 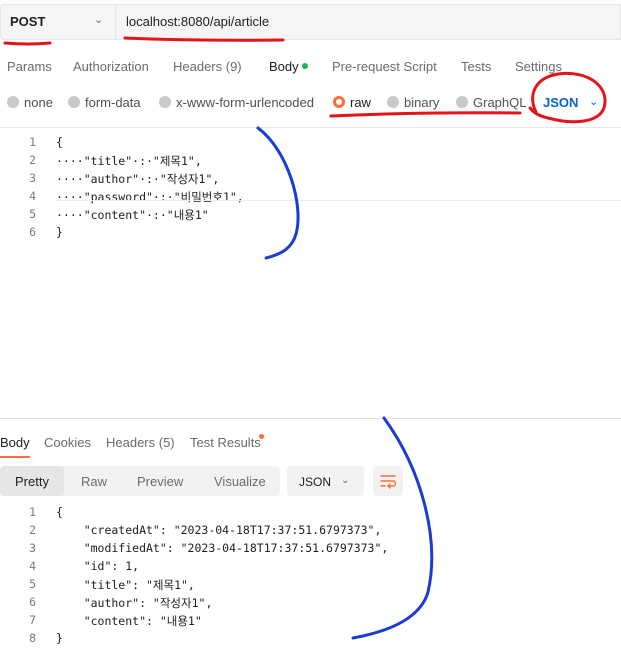 I want to click on line-number: 8, so click(x=32, y=638).